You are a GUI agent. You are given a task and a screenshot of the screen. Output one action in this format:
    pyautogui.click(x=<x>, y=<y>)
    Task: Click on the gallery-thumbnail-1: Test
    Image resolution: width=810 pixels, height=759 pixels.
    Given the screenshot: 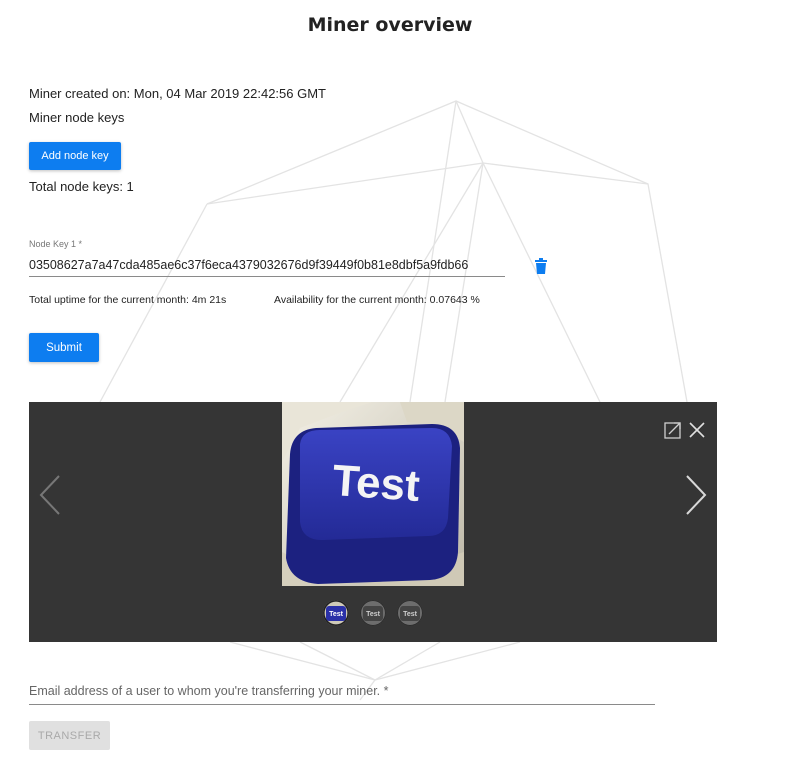 What is the action you would take?
    pyautogui.click(x=336, y=613)
    